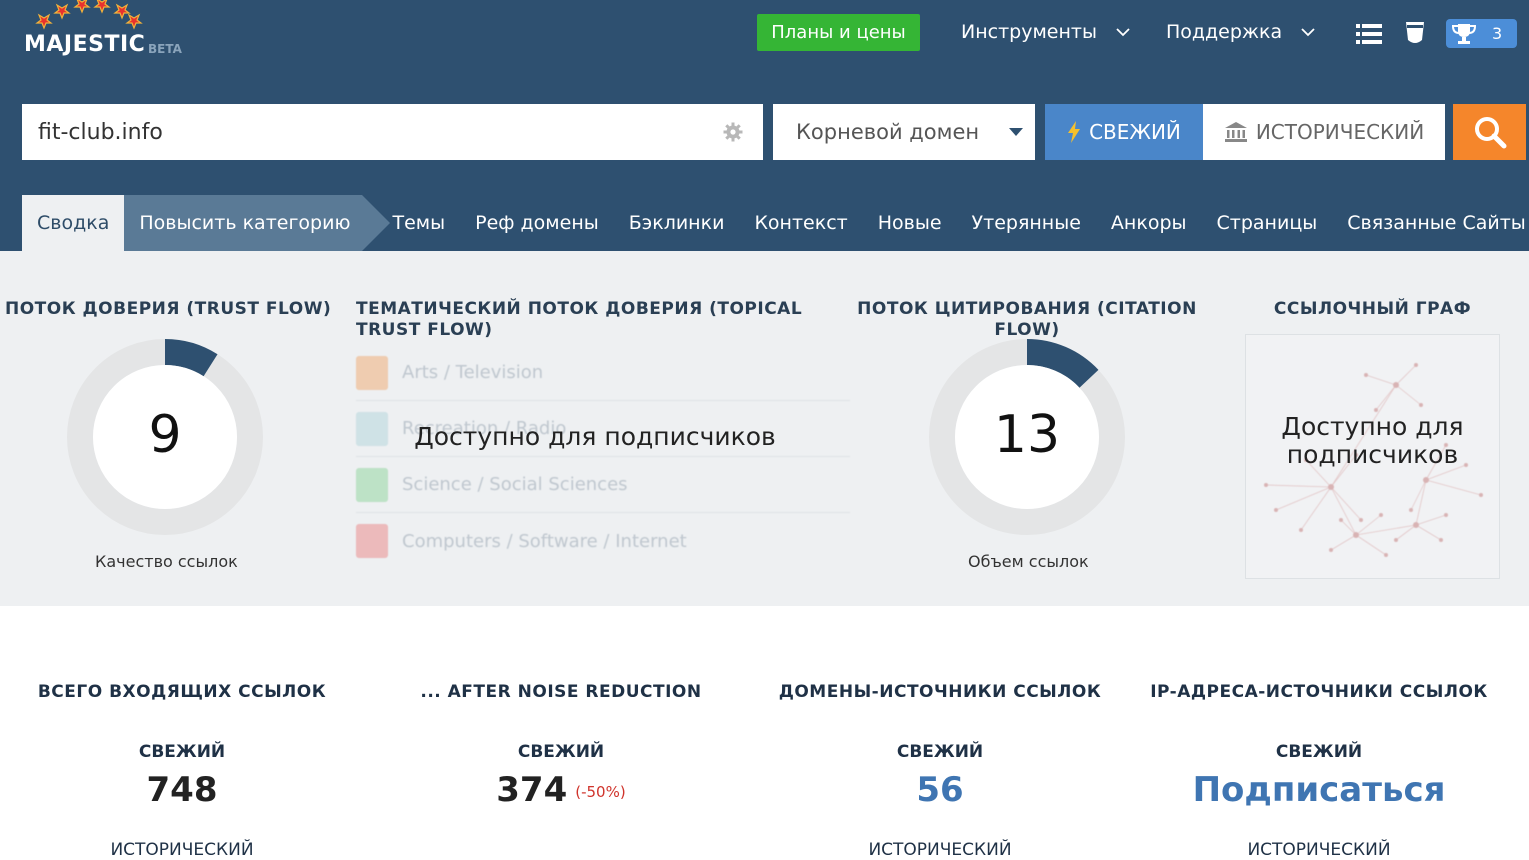 The height and width of the screenshot is (860, 1529). Describe the element at coordinates (1430, 223) in the screenshot. I see `tab-related-sites: Связанные Сайты` at that location.